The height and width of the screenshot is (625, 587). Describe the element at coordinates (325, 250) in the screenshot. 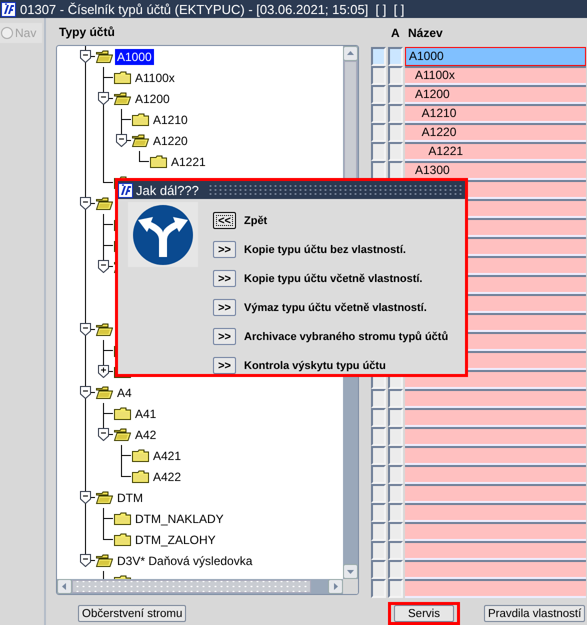

I see `option-label: Kopie typu účtu bez vlastností.` at that location.